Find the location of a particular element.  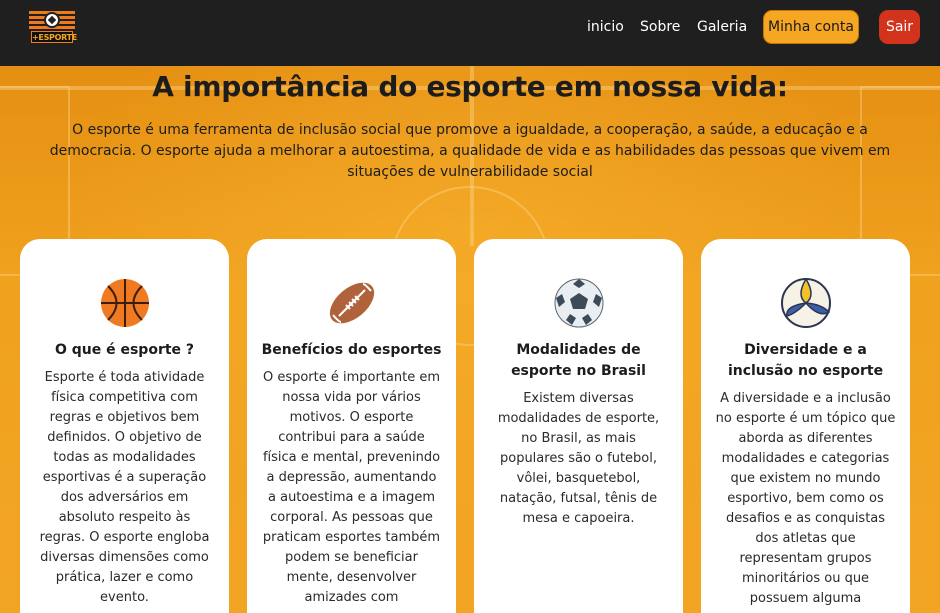

card-title: Benefícios do esportes is located at coordinates (351, 350).